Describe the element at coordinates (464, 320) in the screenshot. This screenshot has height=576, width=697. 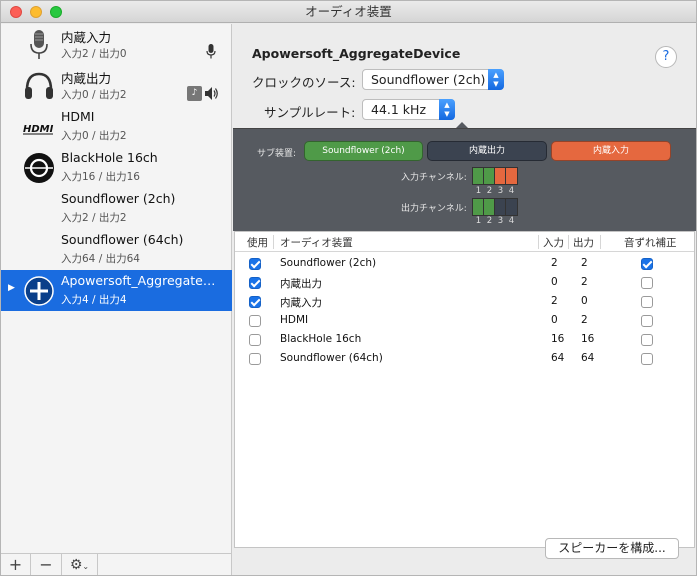
I see `table-row: HDMI 0 2` at that location.